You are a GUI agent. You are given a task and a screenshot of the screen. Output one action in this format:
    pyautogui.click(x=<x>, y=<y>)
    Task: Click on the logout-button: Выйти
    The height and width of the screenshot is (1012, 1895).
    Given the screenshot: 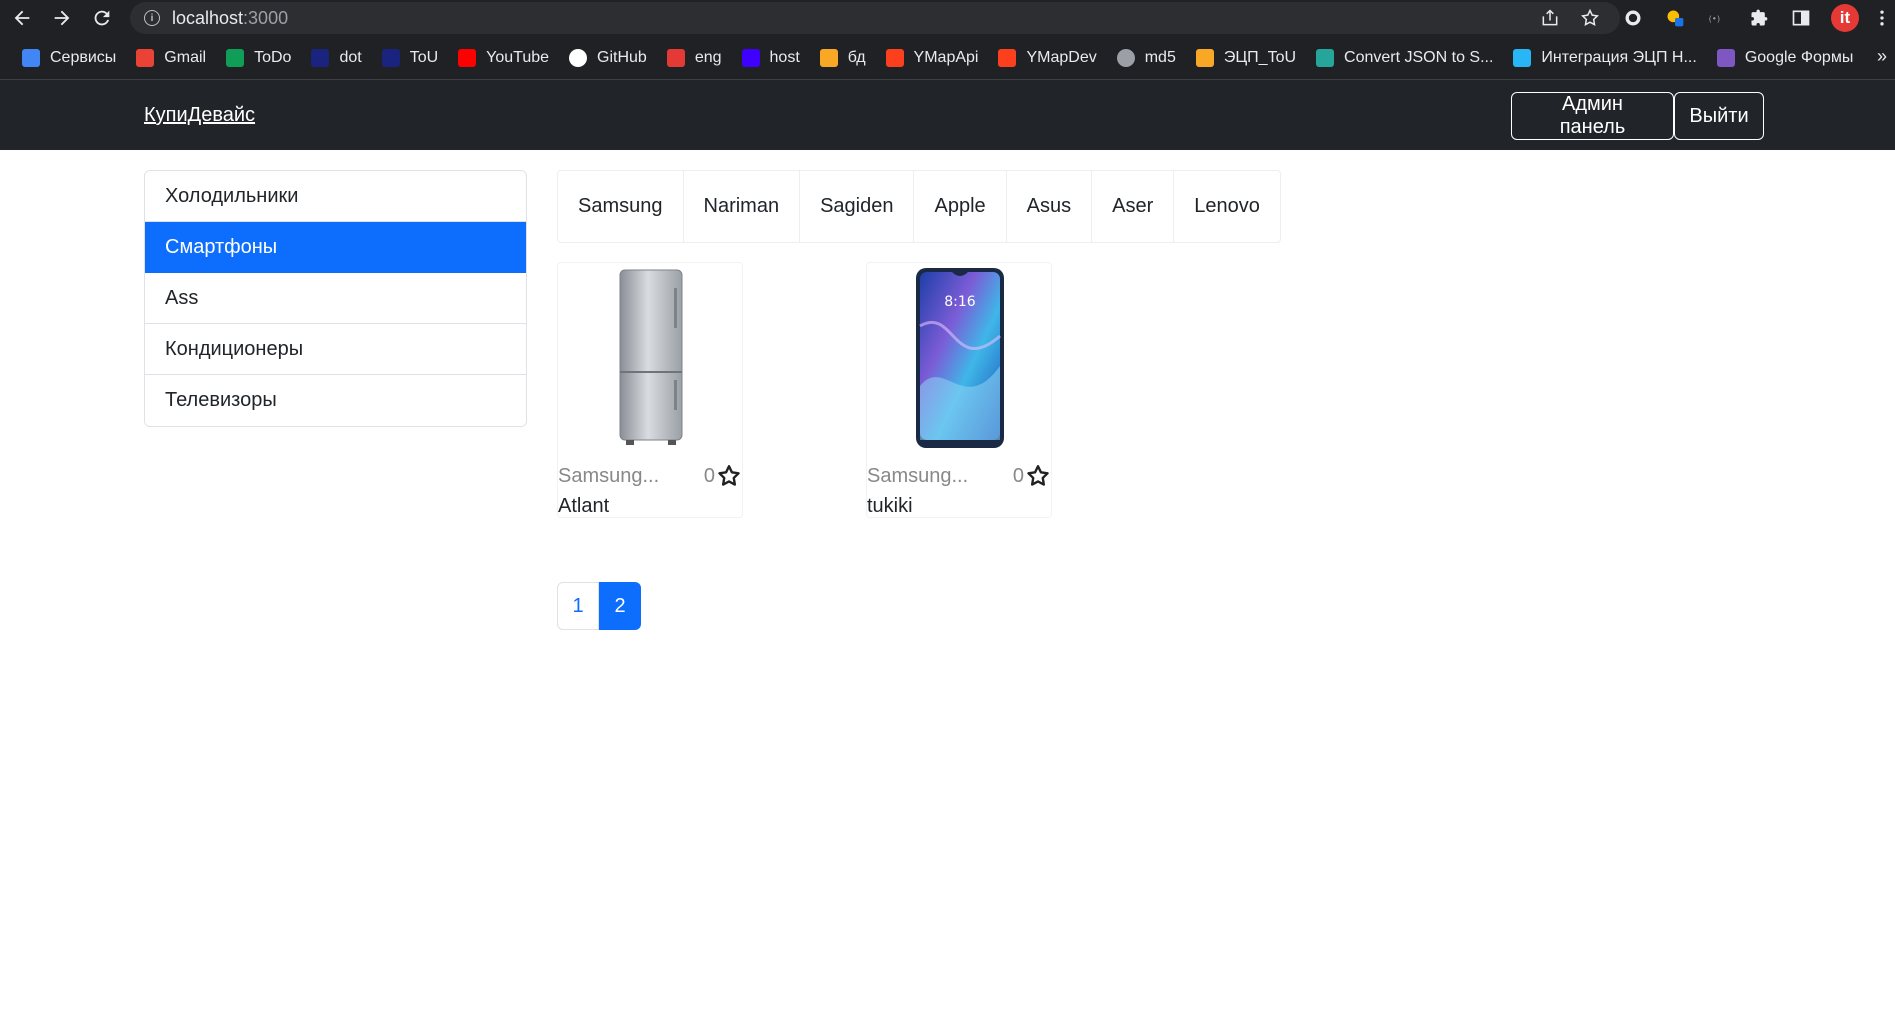 What is the action you would take?
    pyautogui.click(x=1719, y=116)
    